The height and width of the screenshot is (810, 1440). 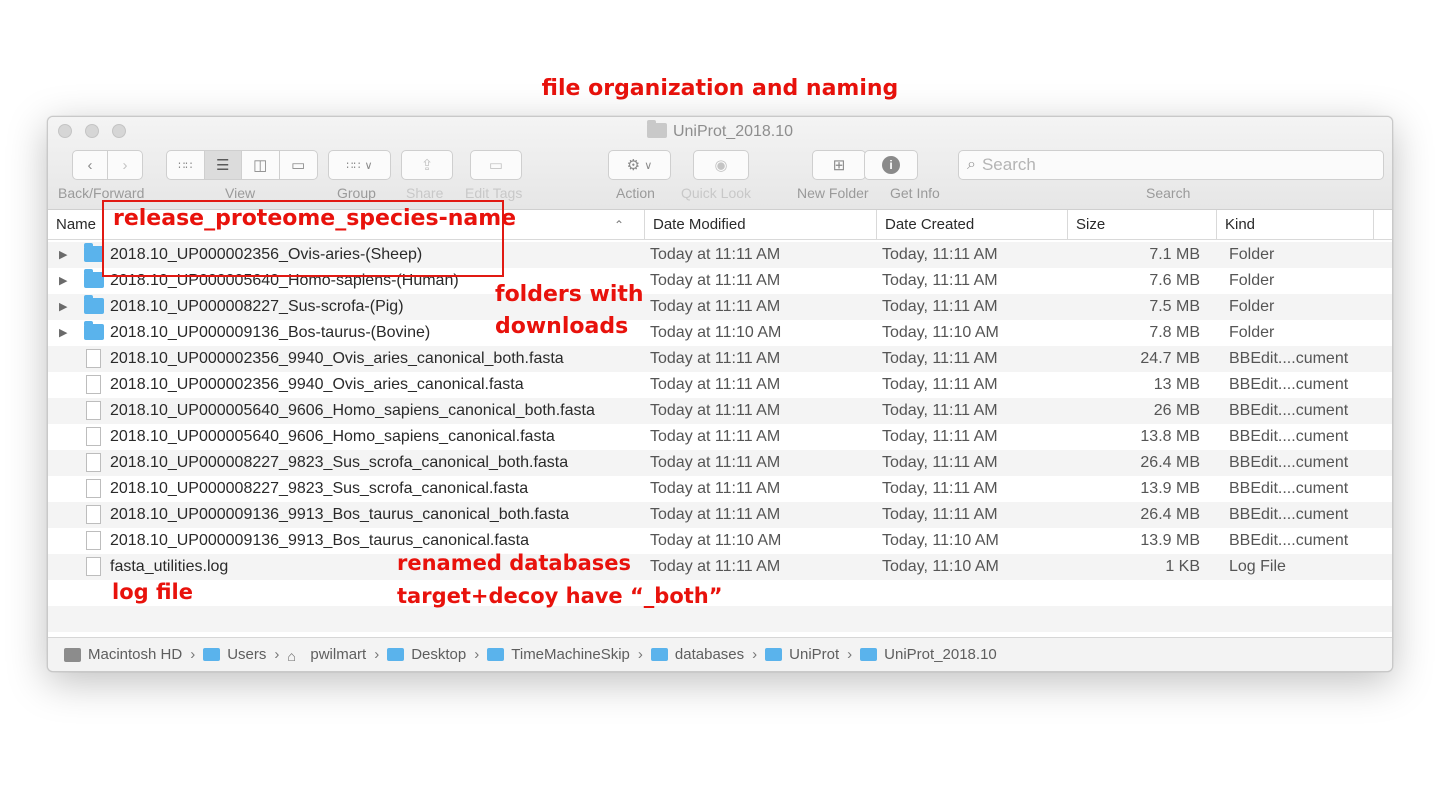 What do you see at coordinates (802, 654) in the screenshot?
I see `path-item-uniprot: UniProt` at bounding box center [802, 654].